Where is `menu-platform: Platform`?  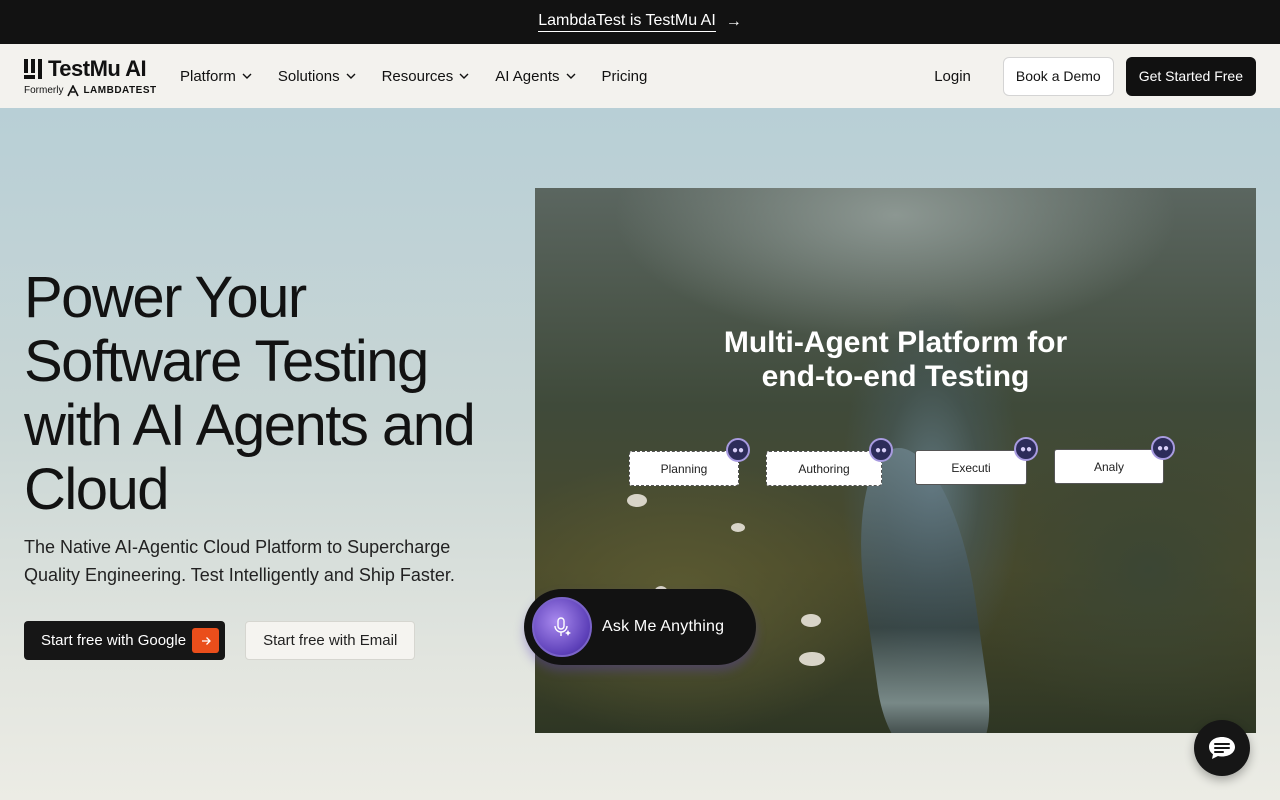 menu-platform: Platform is located at coordinates (216, 76).